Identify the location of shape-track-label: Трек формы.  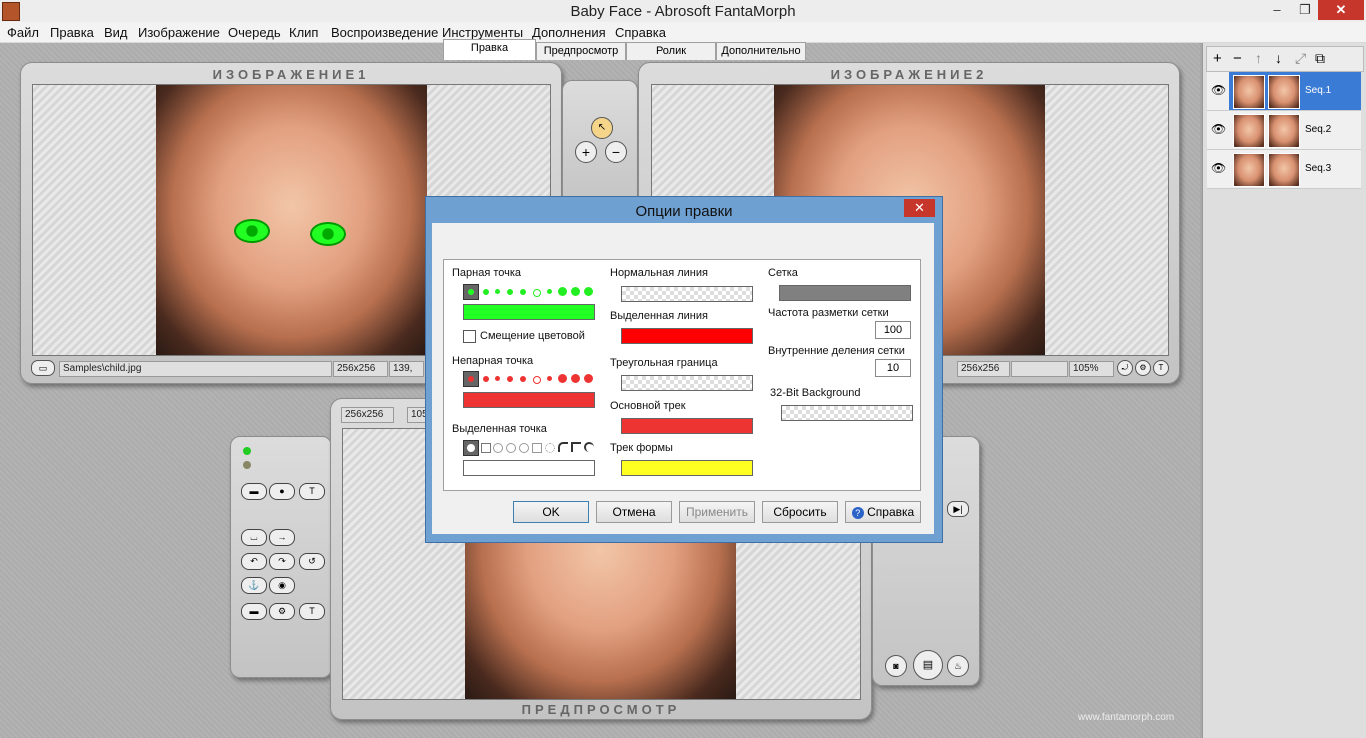
(641, 448).